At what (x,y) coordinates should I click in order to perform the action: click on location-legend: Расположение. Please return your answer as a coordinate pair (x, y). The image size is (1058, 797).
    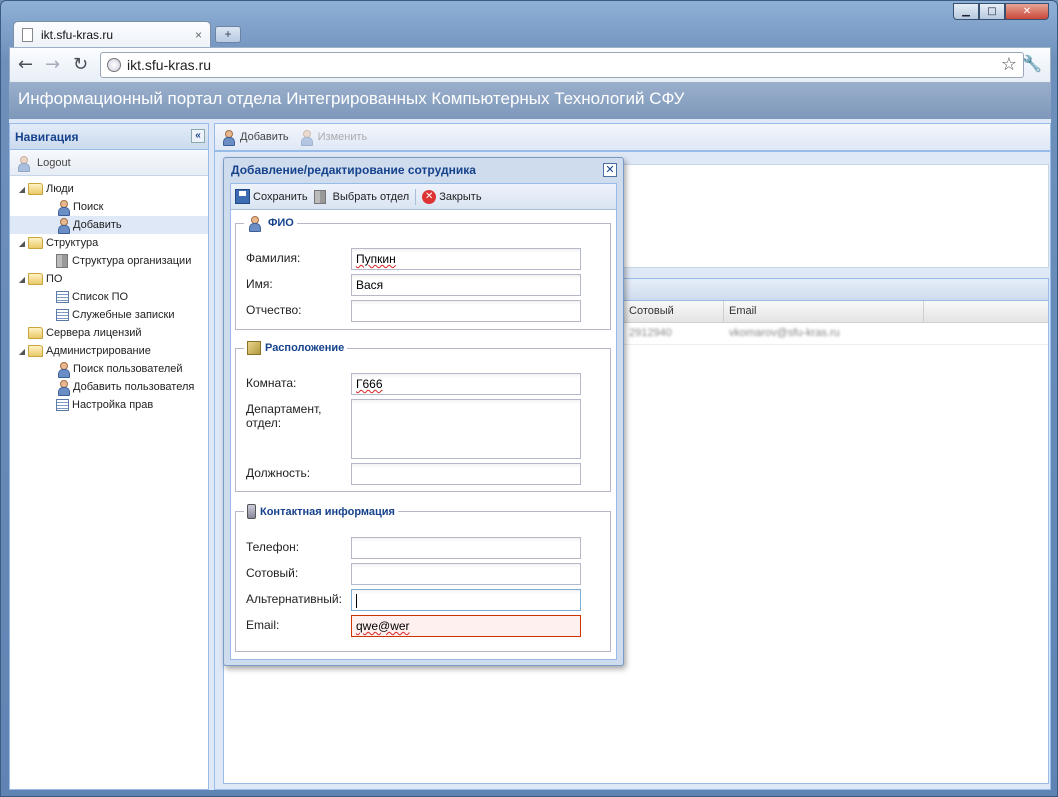
    Looking at the image, I should click on (305, 348).